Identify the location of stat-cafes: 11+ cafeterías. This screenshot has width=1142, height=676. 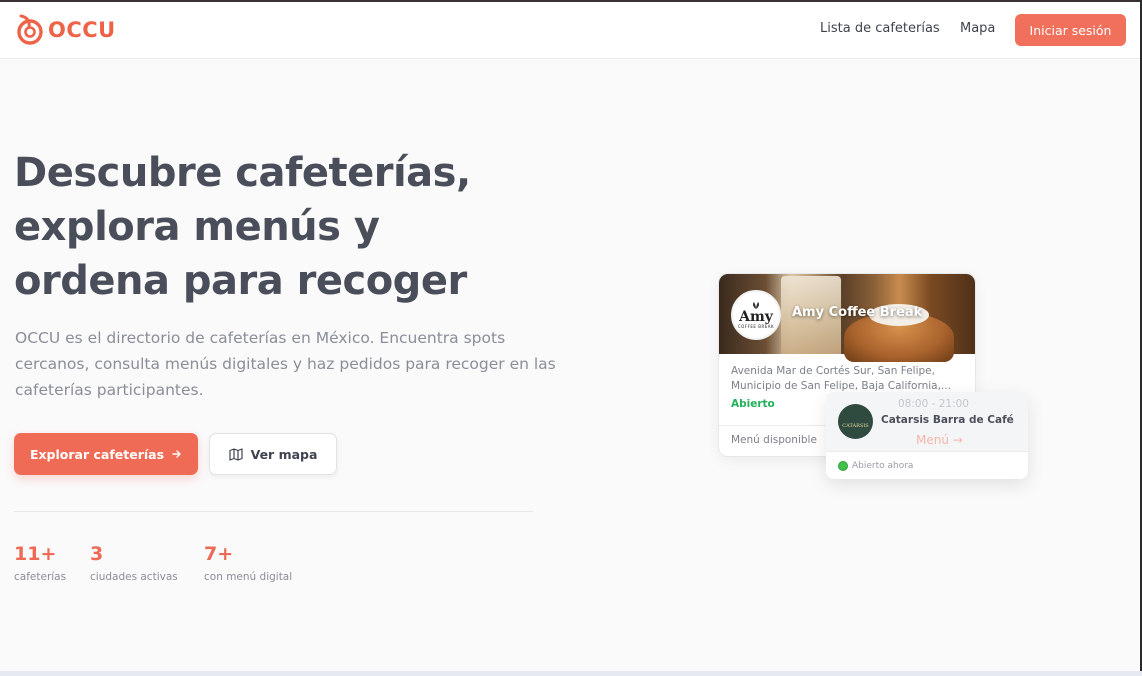
(40, 562).